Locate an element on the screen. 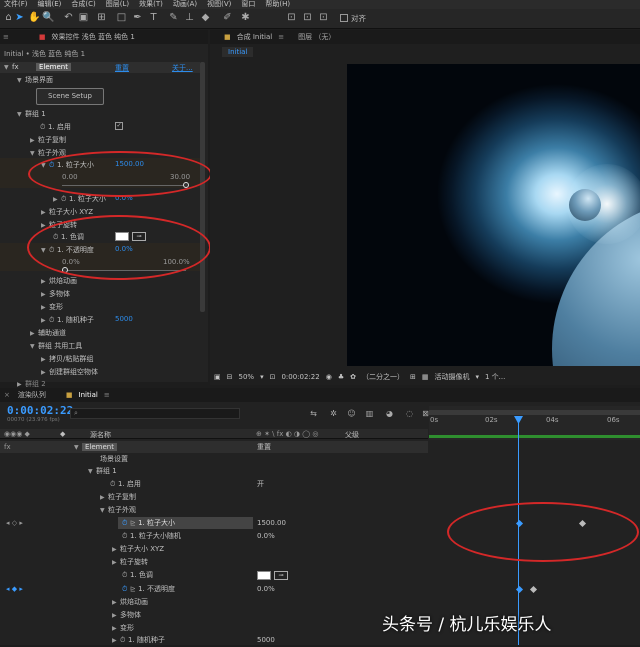 This screenshot has height=647, width=640. pan-behind-tool-icon: ⊞ is located at coordinates (101, 18).